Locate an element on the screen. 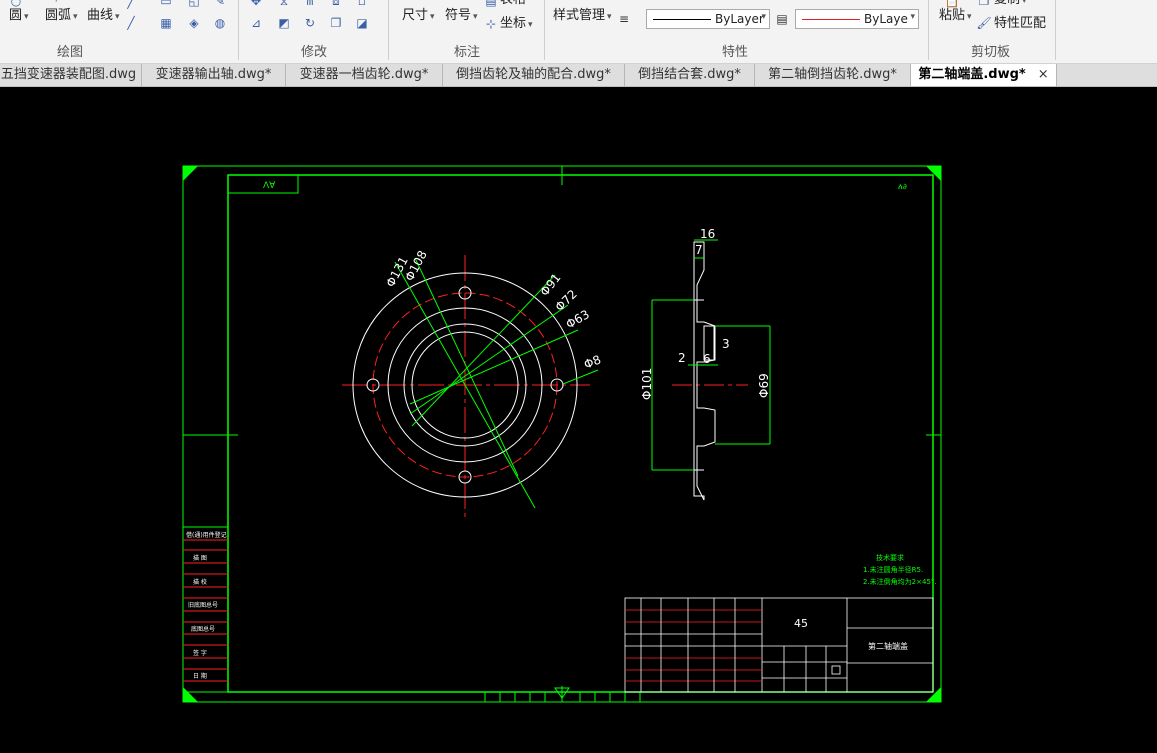 Image resolution: width=1157 pixels, height=753 pixels. spline-icon: ✎ is located at coordinates (220, 4).